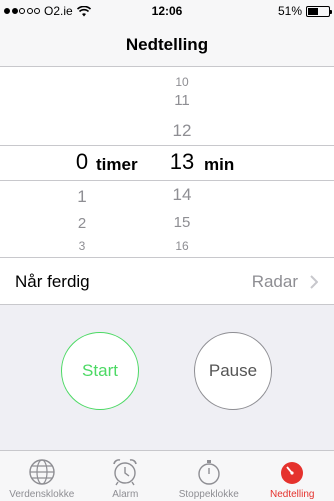 The height and width of the screenshot is (501, 334). I want to click on tab-label: Alarm, so click(125, 494).